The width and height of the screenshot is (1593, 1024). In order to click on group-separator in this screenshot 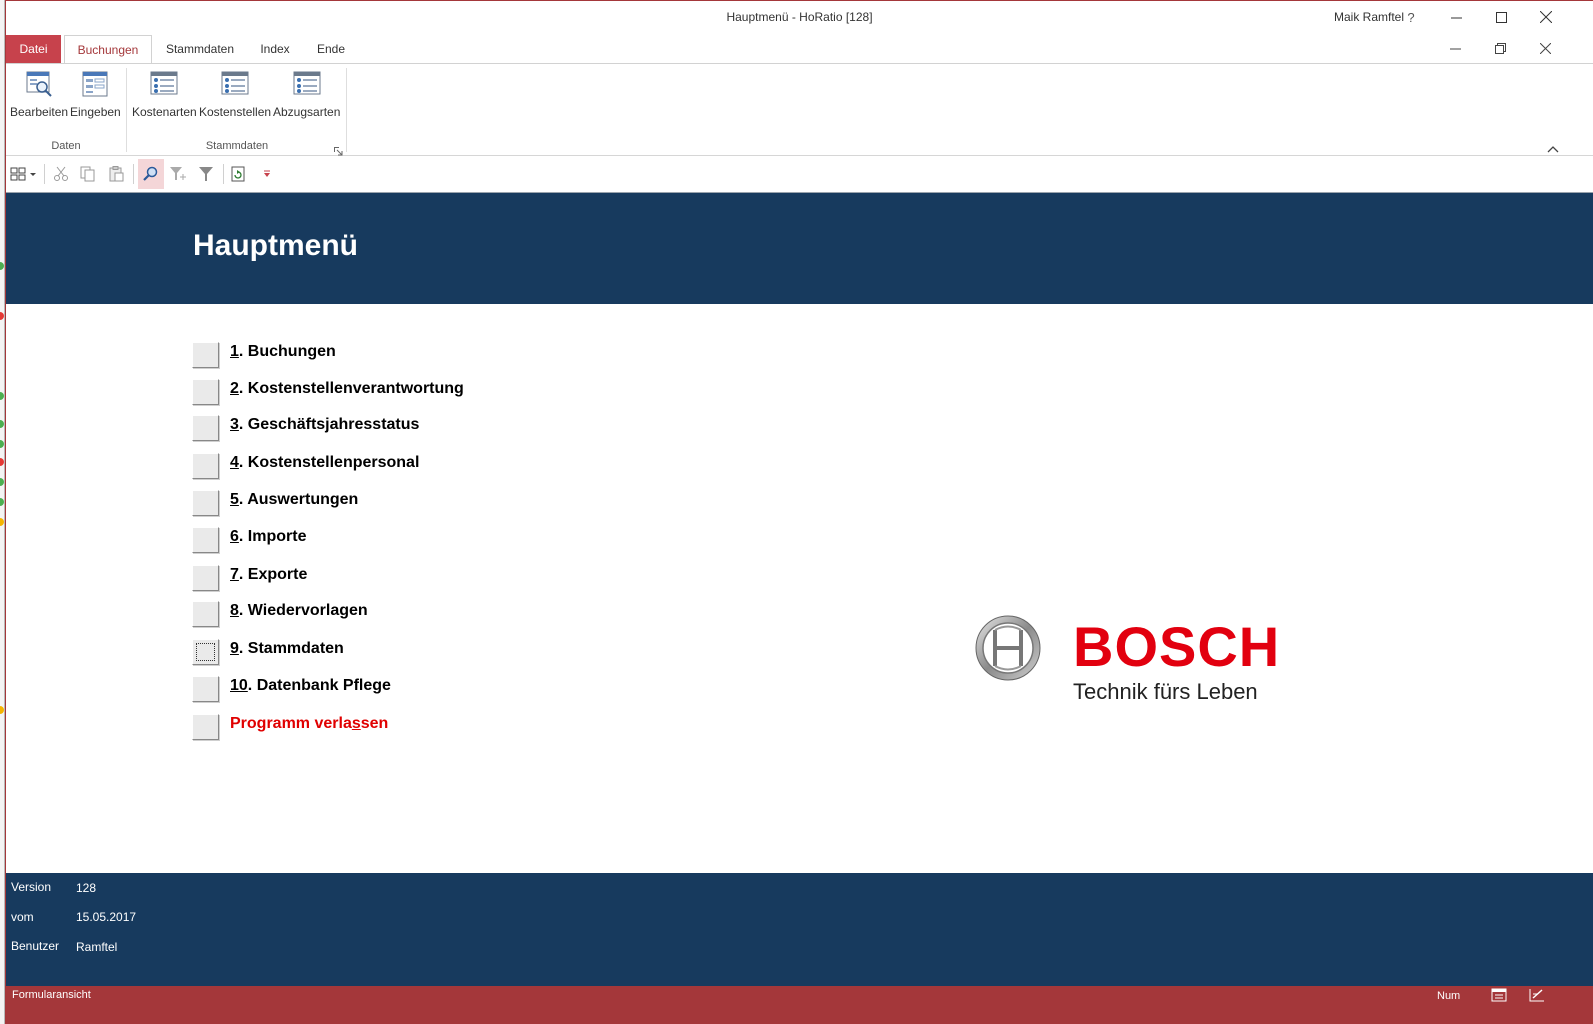, I will do `click(346, 110)`.